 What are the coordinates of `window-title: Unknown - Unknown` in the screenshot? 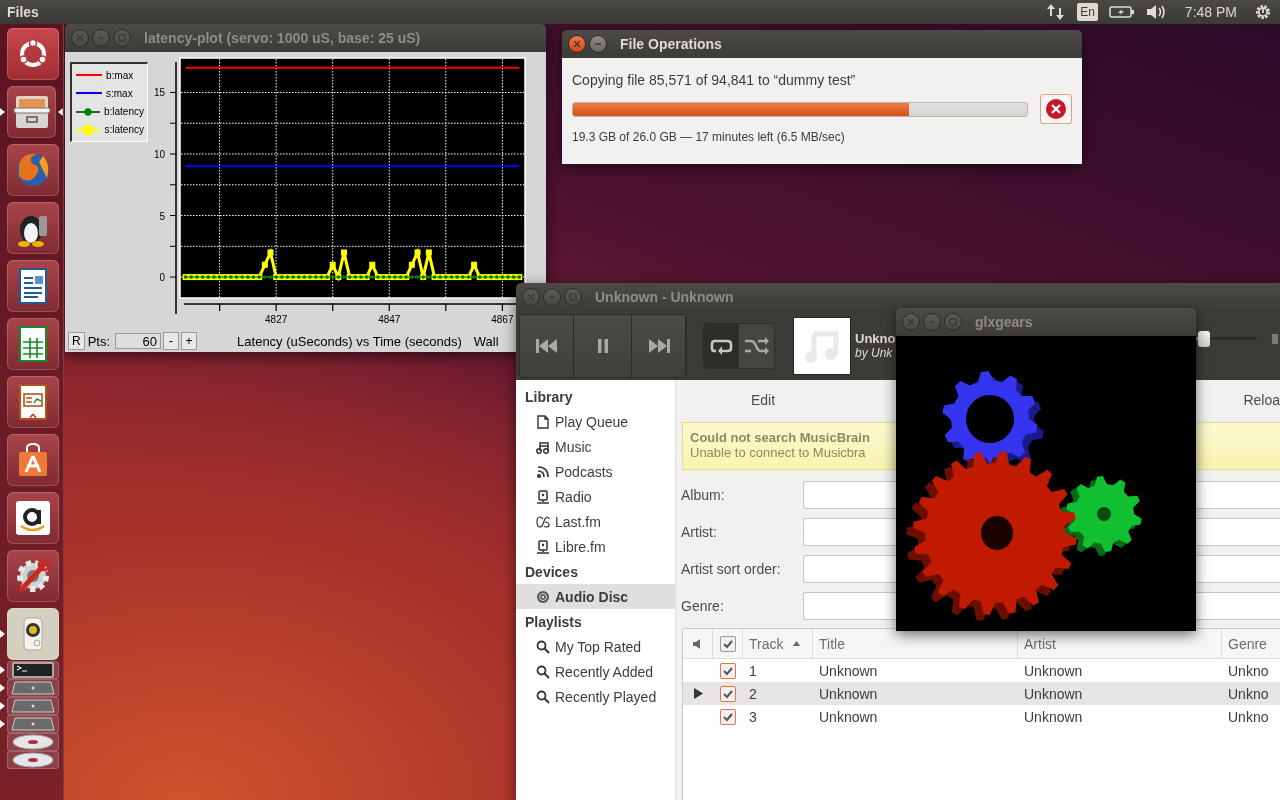 It's located at (664, 297).